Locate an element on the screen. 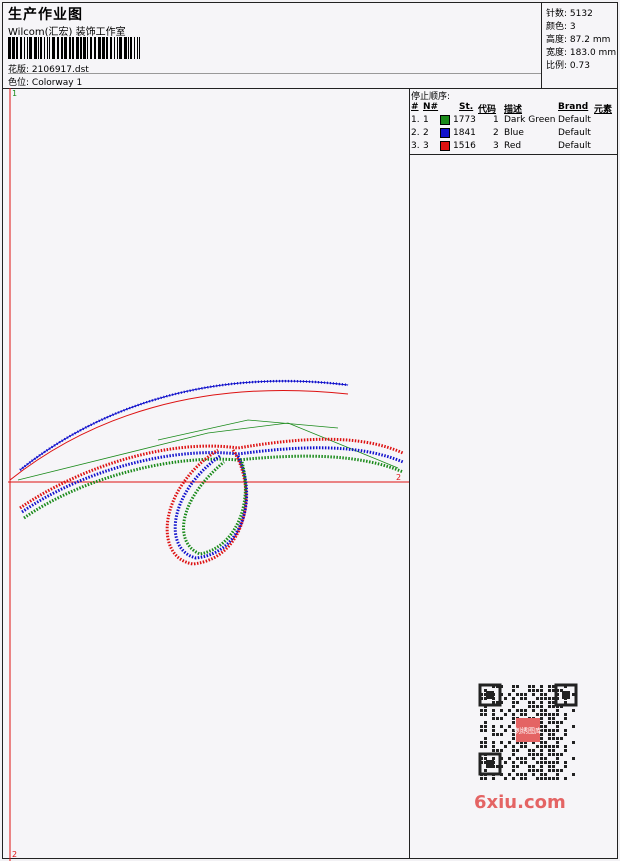  colorway-line: 色位: Colorway 1 is located at coordinates (45, 81).